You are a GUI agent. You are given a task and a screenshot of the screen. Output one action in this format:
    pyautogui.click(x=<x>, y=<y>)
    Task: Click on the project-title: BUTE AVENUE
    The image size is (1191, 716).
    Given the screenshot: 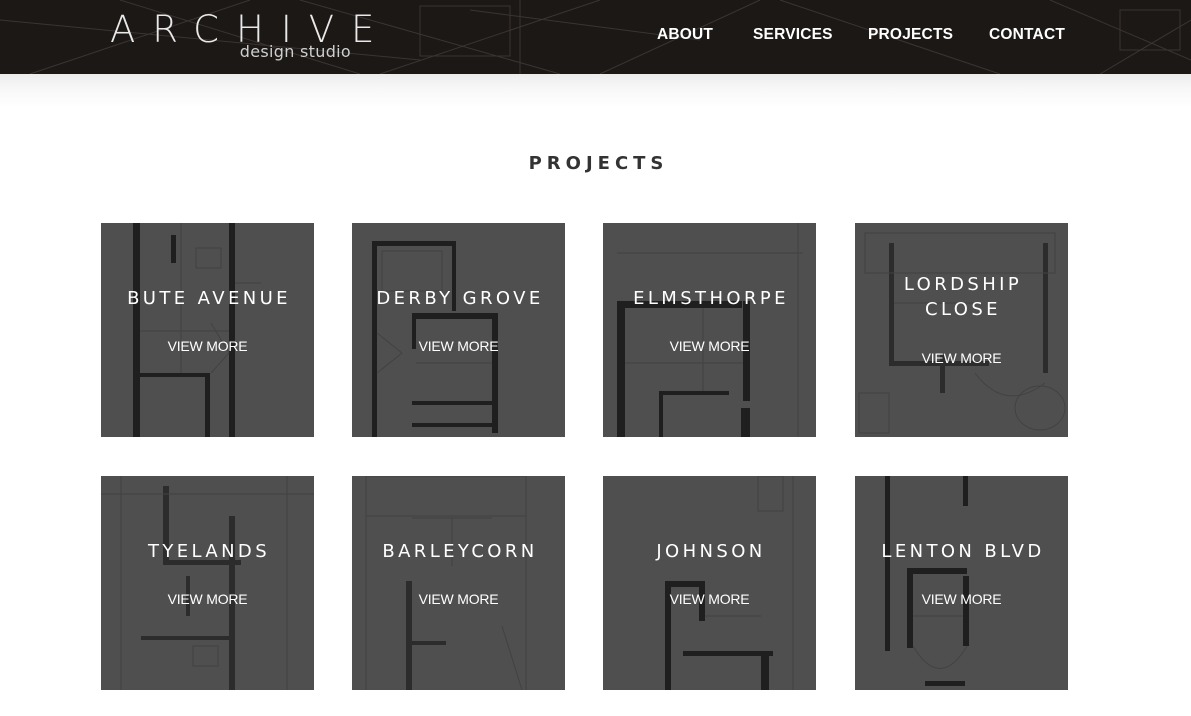 What is the action you would take?
    pyautogui.click(x=209, y=298)
    